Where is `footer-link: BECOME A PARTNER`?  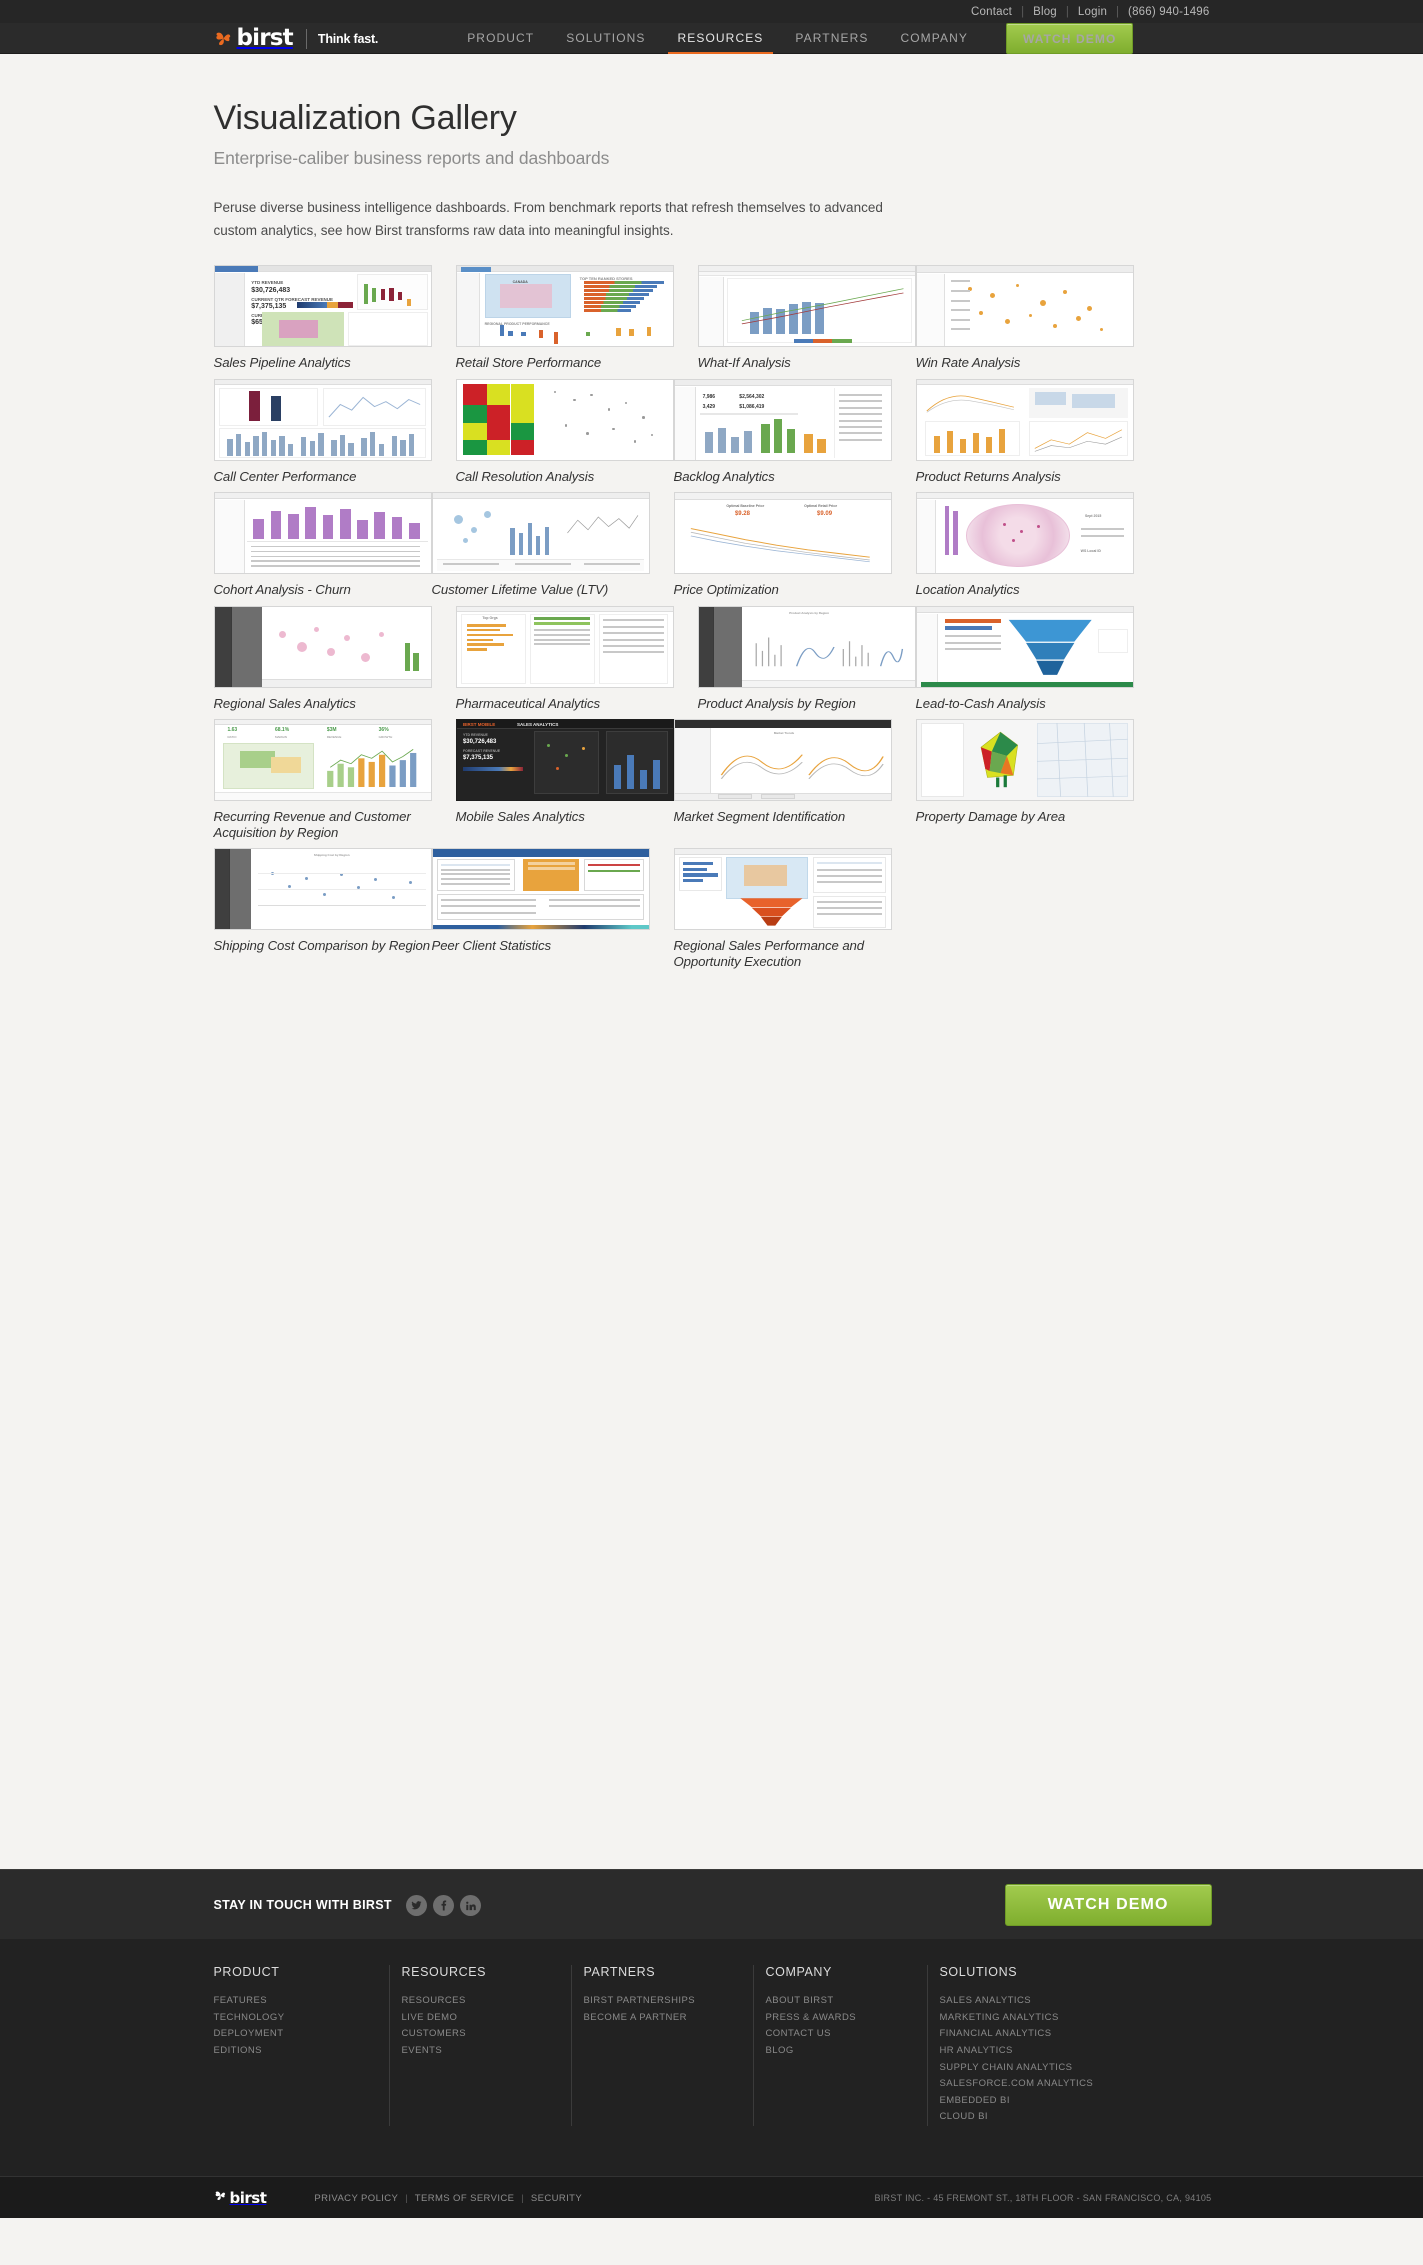
footer-link: BECOME A PARTNER is located at coordinates (668, 2018).